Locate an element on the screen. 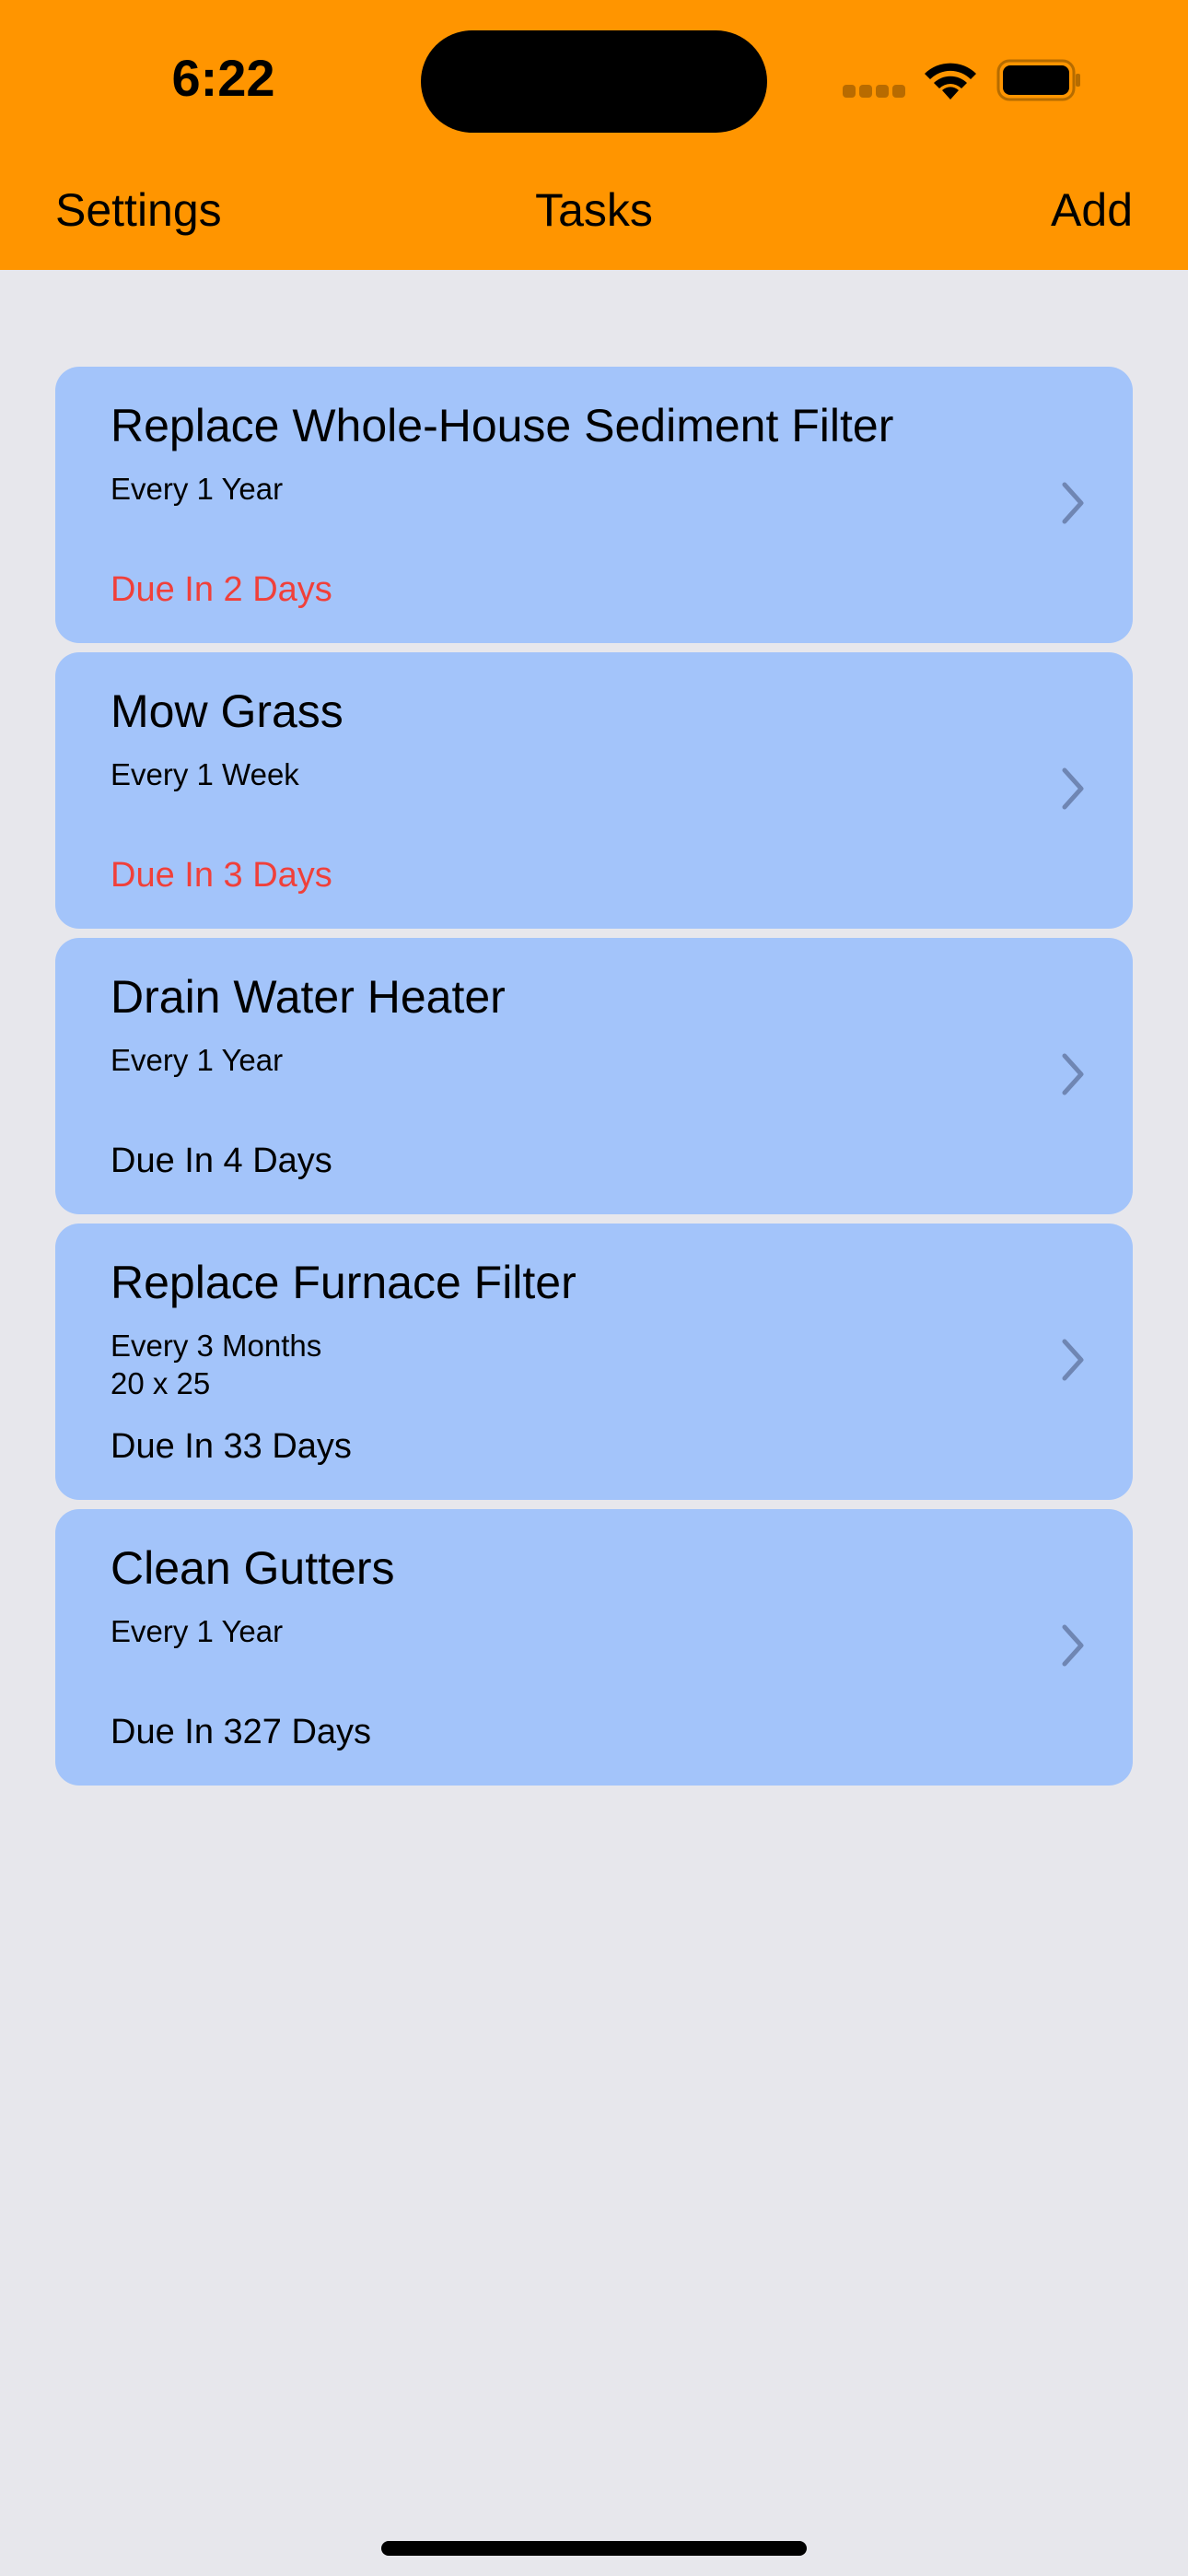  navigation-header: 6:22 Settings Tasks Add is located at coordinates (594, 135).